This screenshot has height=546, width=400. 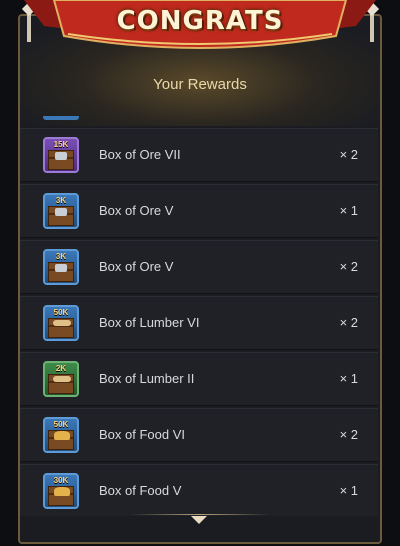 I want to click on chevron-down-icon, so click(x=199, y=520).